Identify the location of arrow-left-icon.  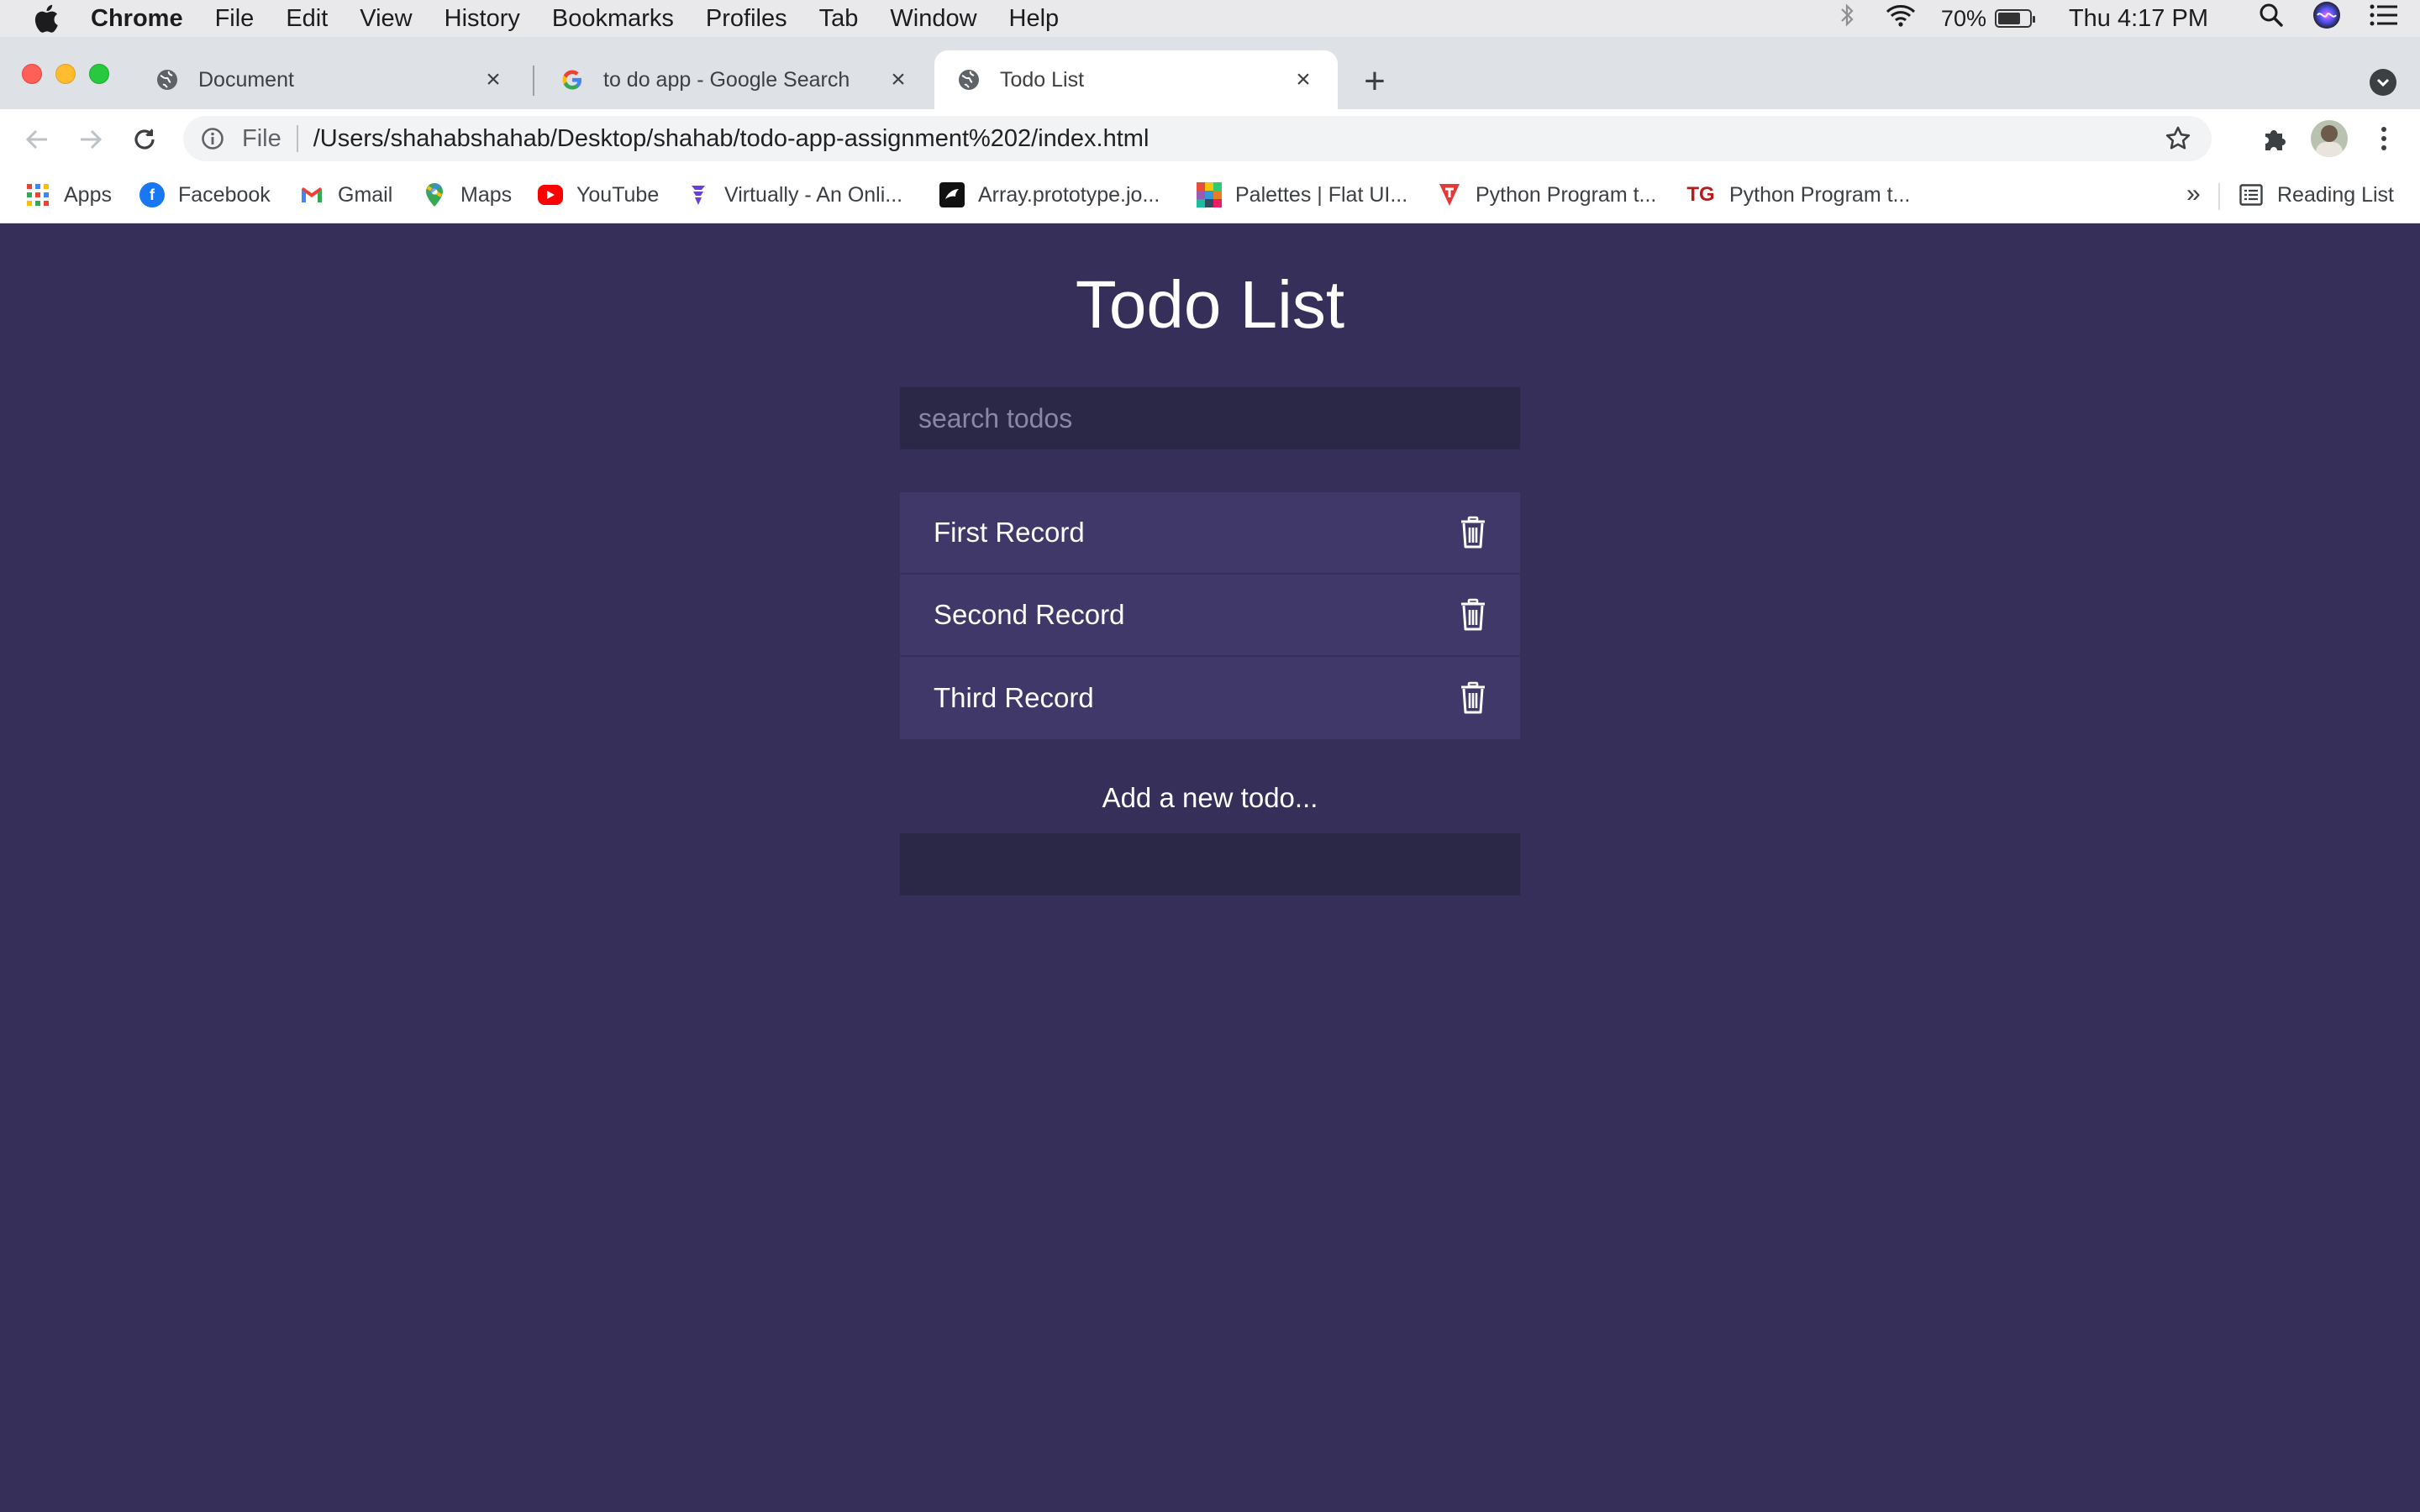
(36, 139).